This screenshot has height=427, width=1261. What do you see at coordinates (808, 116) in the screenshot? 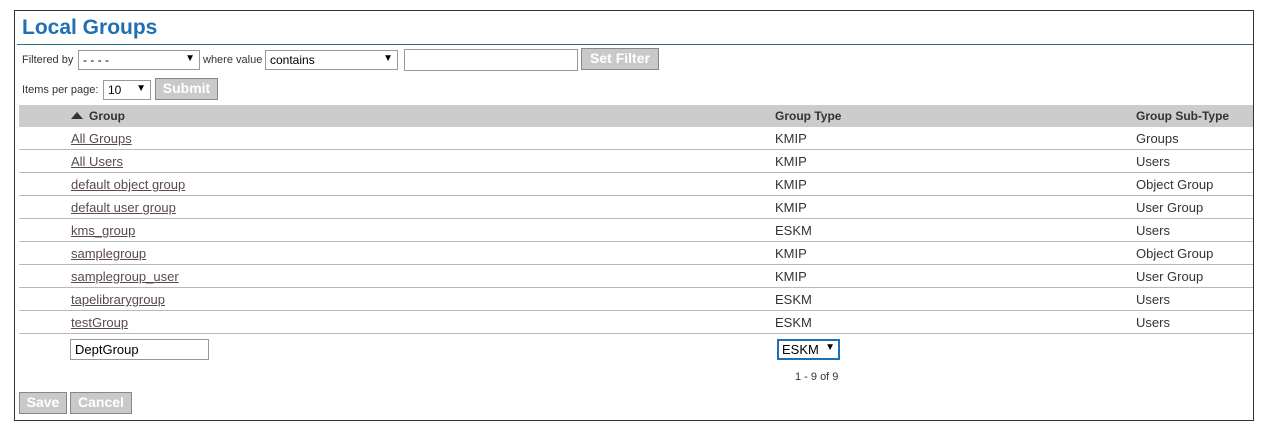
I see `column-header-group-type: Group Type` at bounding box center [808, 116].